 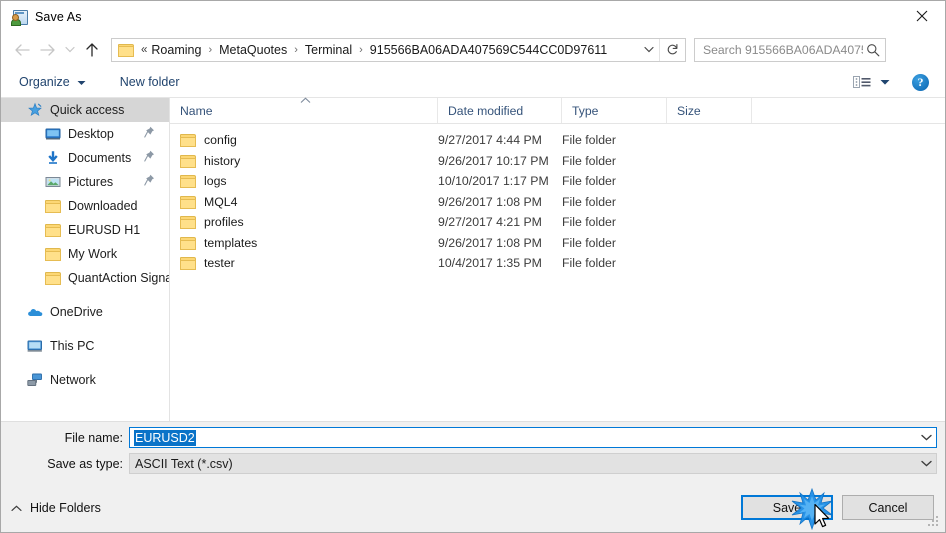 I want to click on table-row: profiles 9/27/2017 4:21 PM File folder, so click(x=557, y=222).